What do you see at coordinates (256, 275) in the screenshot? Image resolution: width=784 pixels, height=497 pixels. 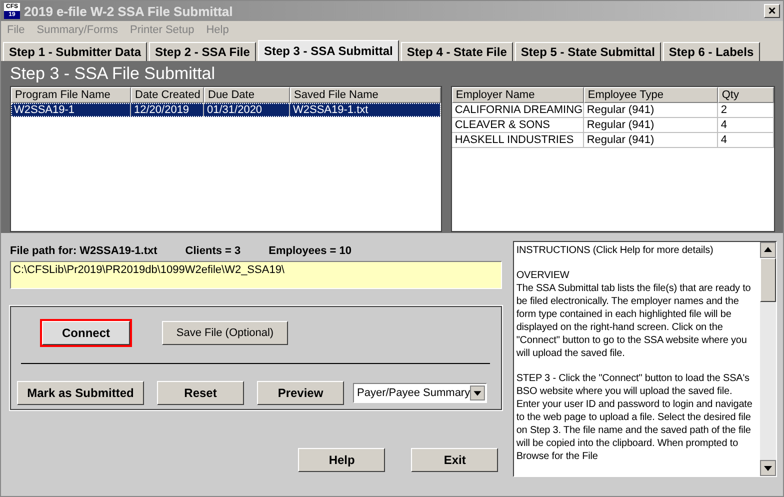 I see `file-path-field: C:\CFSLib\Pr2019\PR2019db\1099W2efile\W2_SSA19\` at bounding box center [256, 275].